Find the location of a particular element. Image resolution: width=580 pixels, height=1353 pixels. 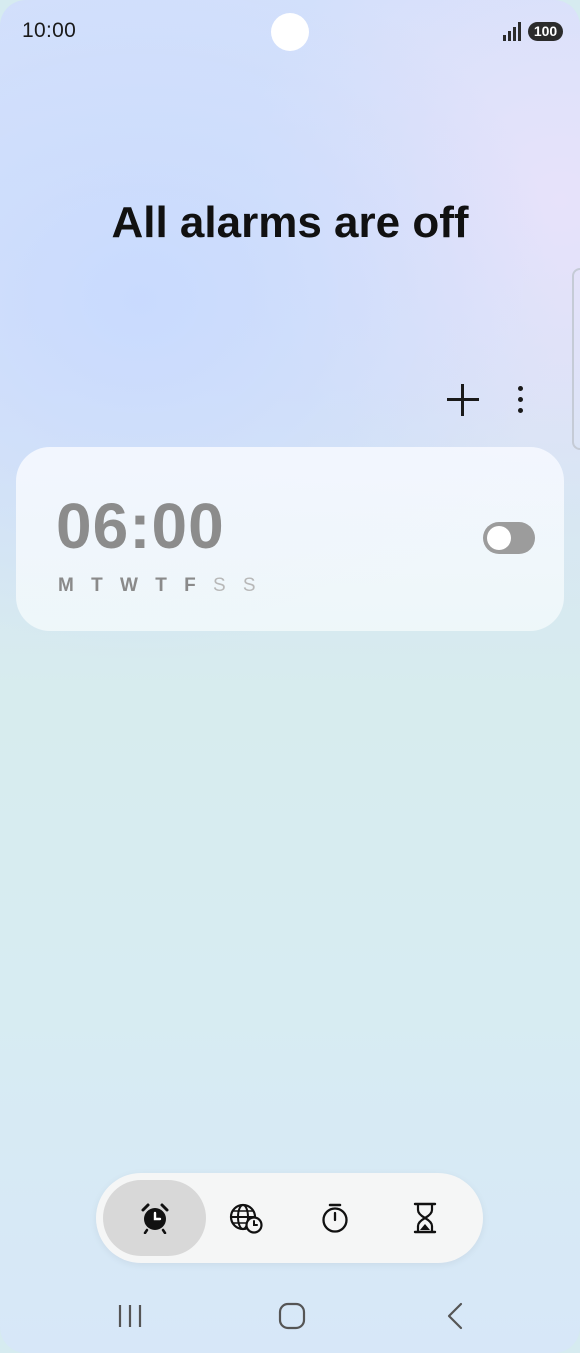

stopwatch-icon is located at coordinates (335, 1218).